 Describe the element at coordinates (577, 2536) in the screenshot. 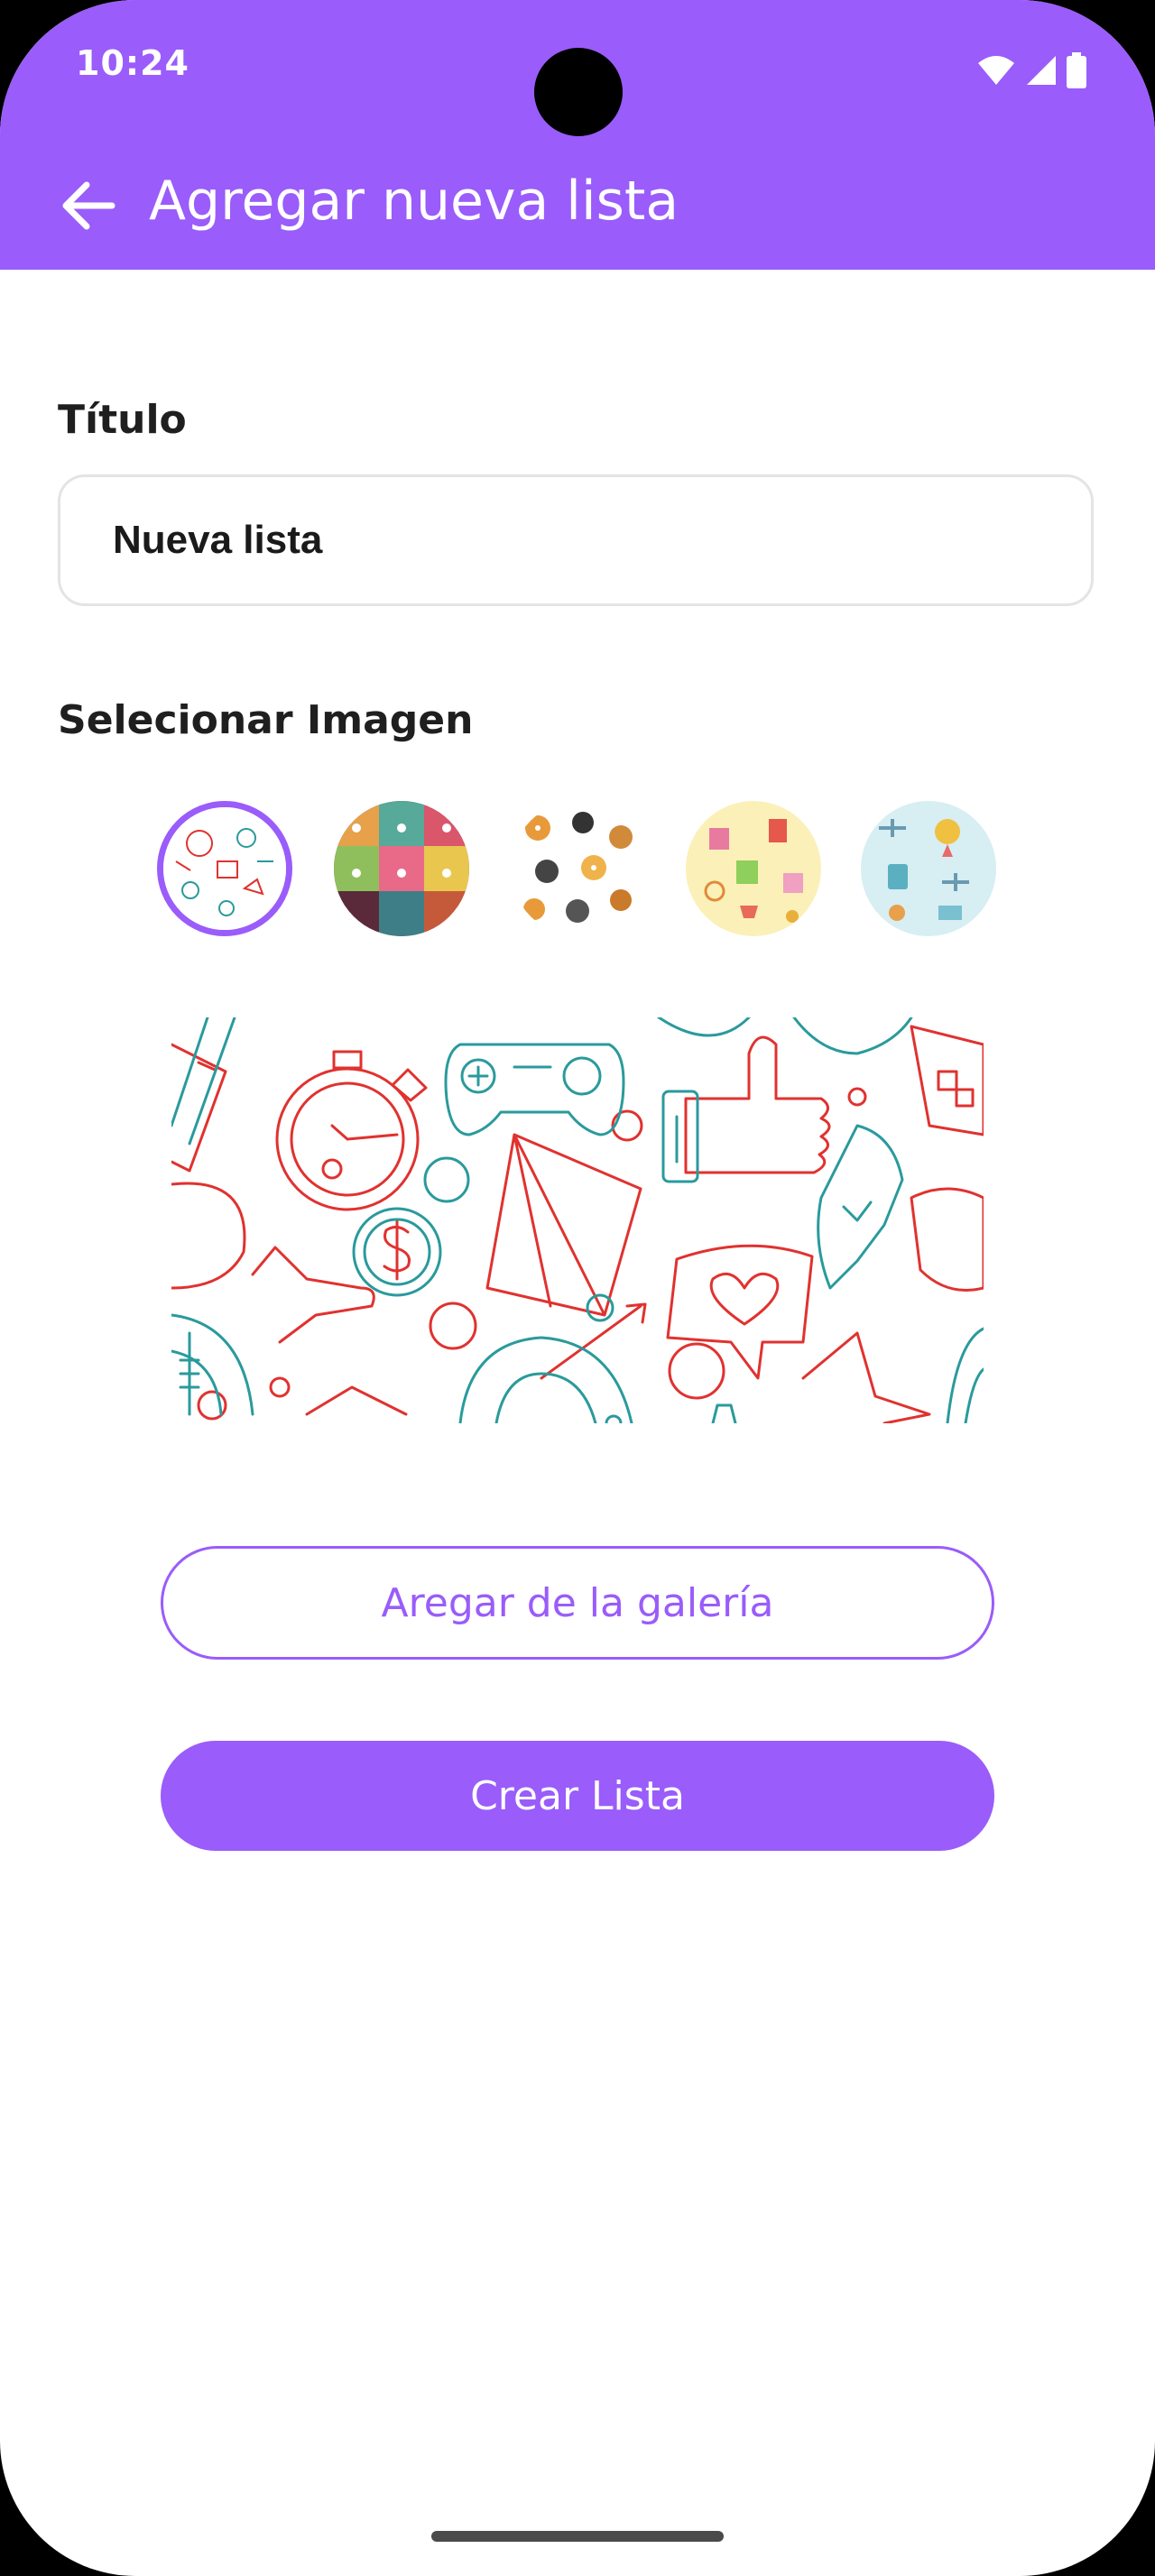

I see `home-indicator` at that location.